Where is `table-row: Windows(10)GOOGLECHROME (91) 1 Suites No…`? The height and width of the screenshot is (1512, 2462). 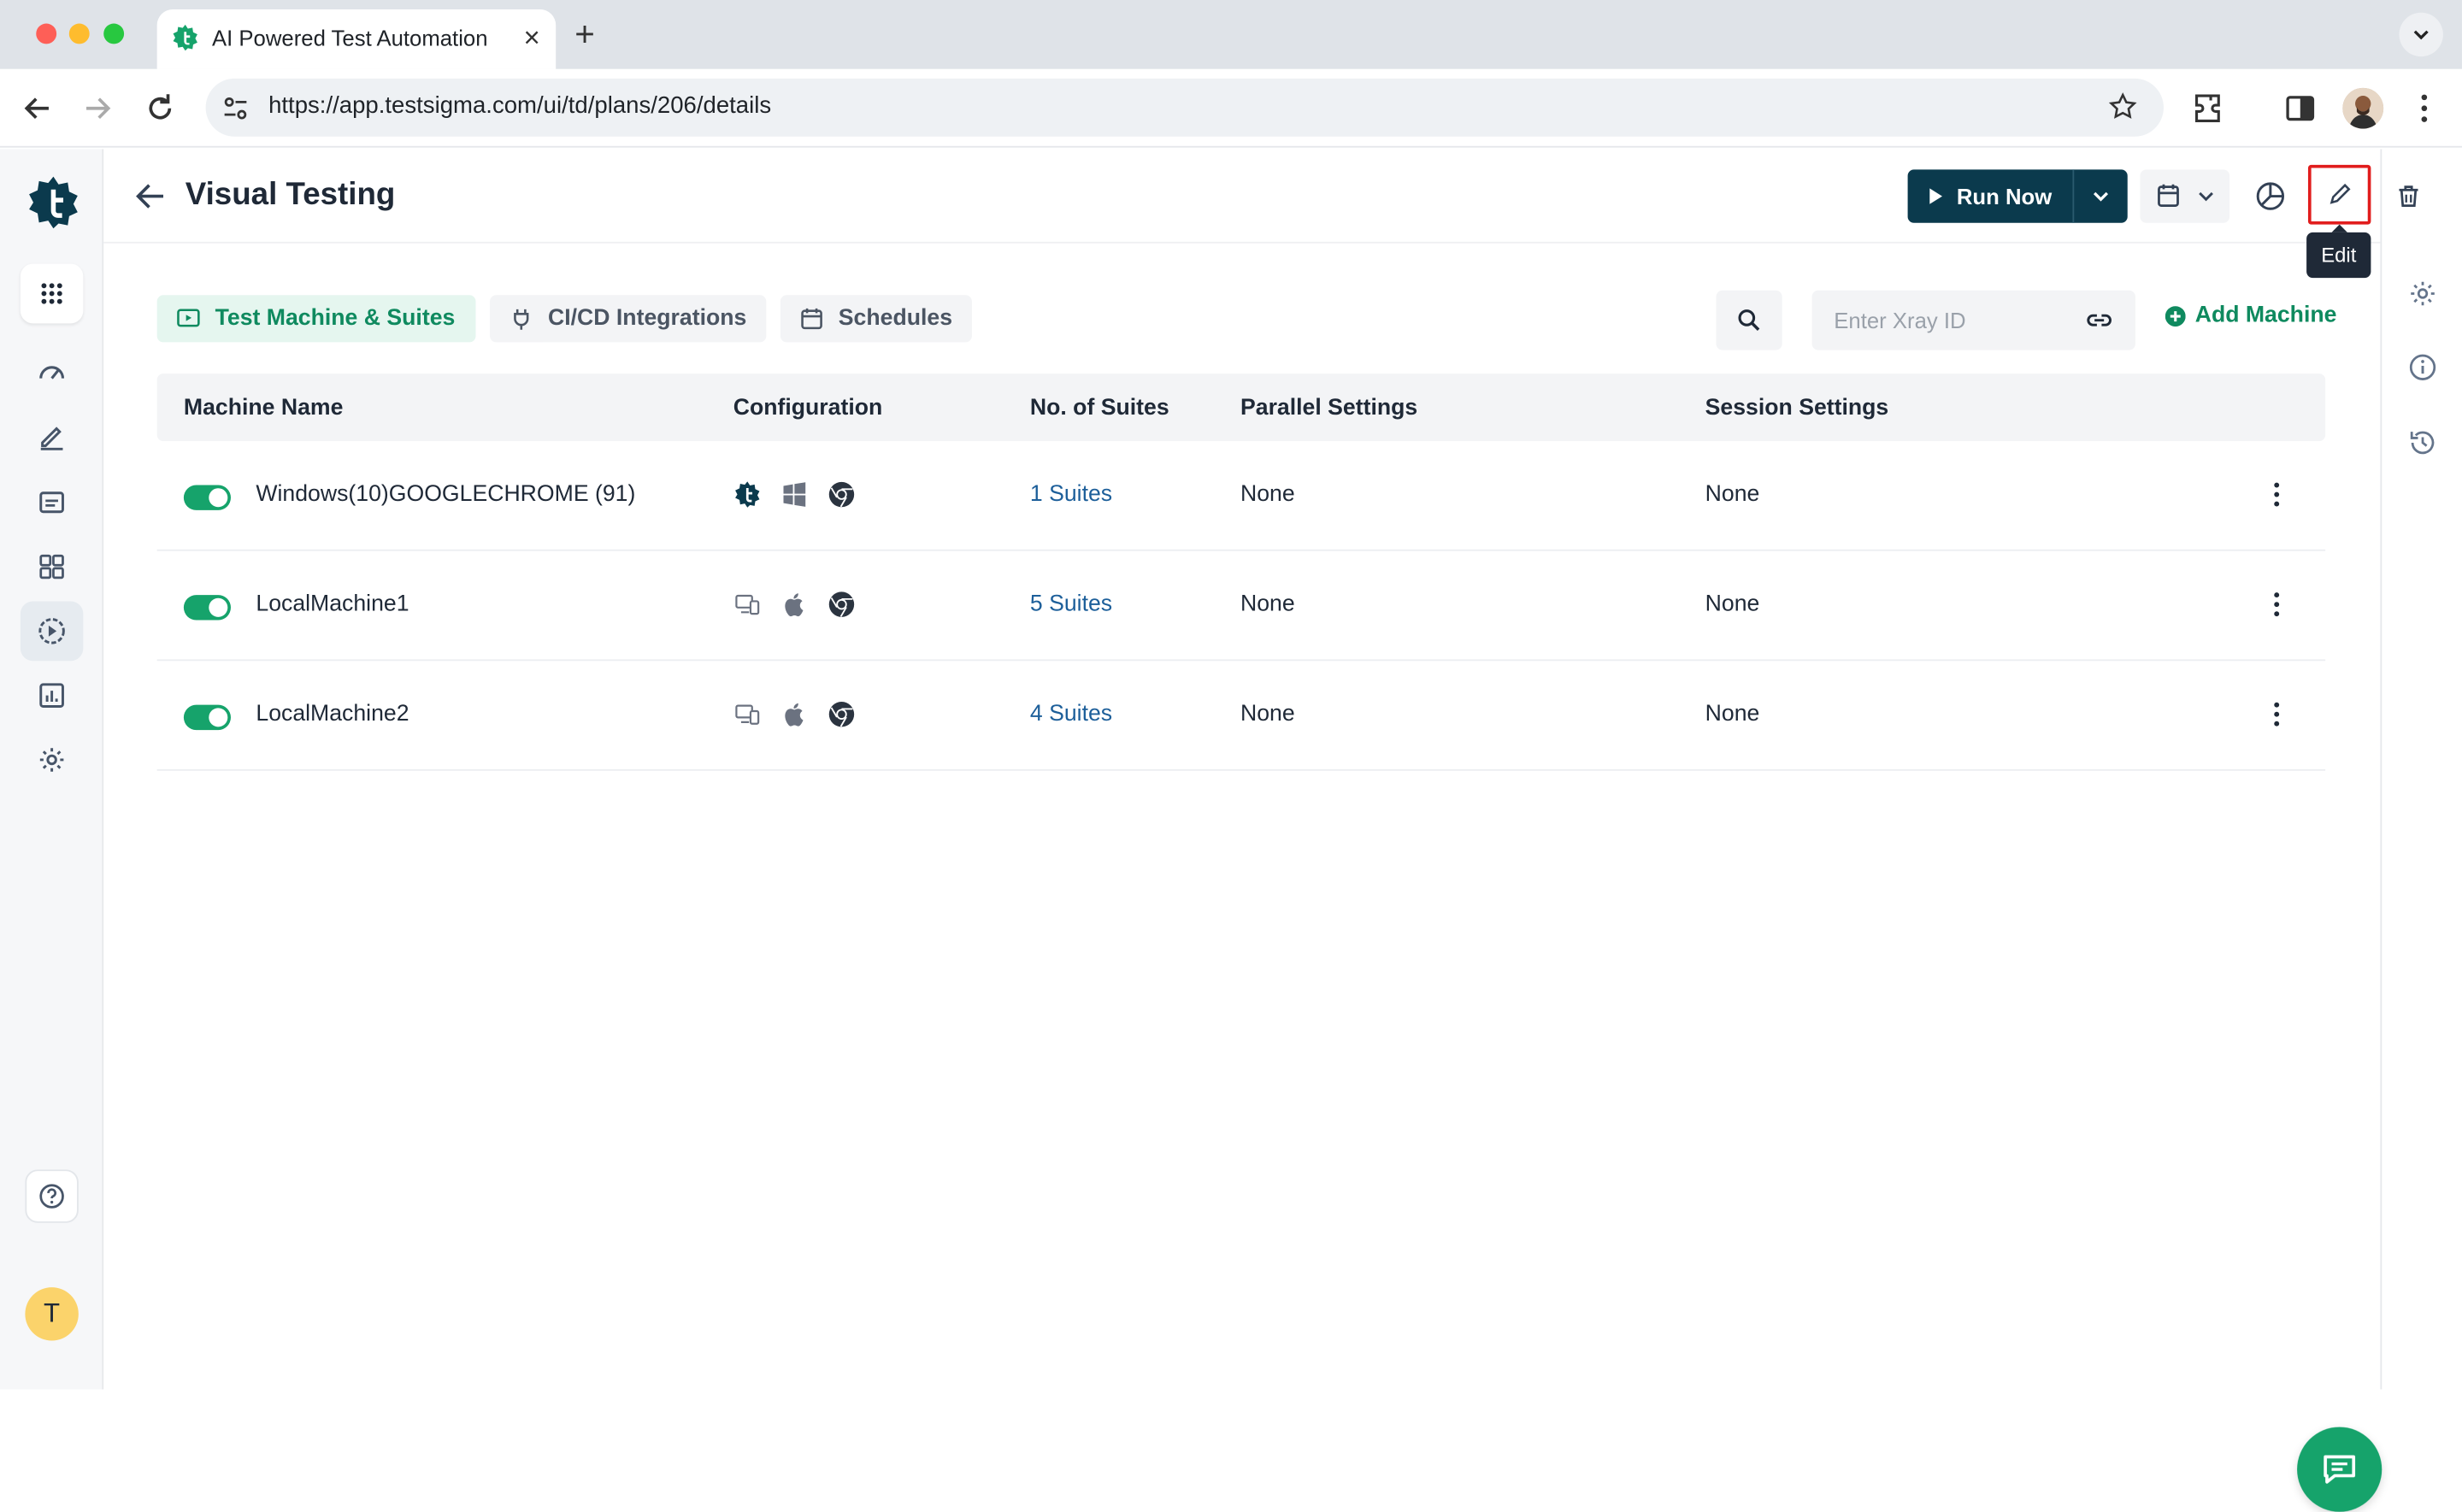
table-row: Windows(10)GOOGLECHROME (91) 1 Suites No… is located at coordinates (1241, 496).